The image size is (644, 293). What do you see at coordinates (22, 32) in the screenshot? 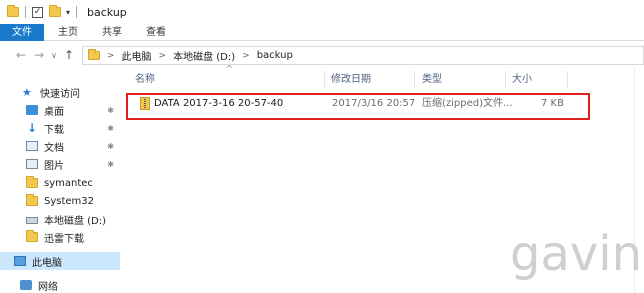
I see `tab-file: 文件` at bounding box center [22, 32].